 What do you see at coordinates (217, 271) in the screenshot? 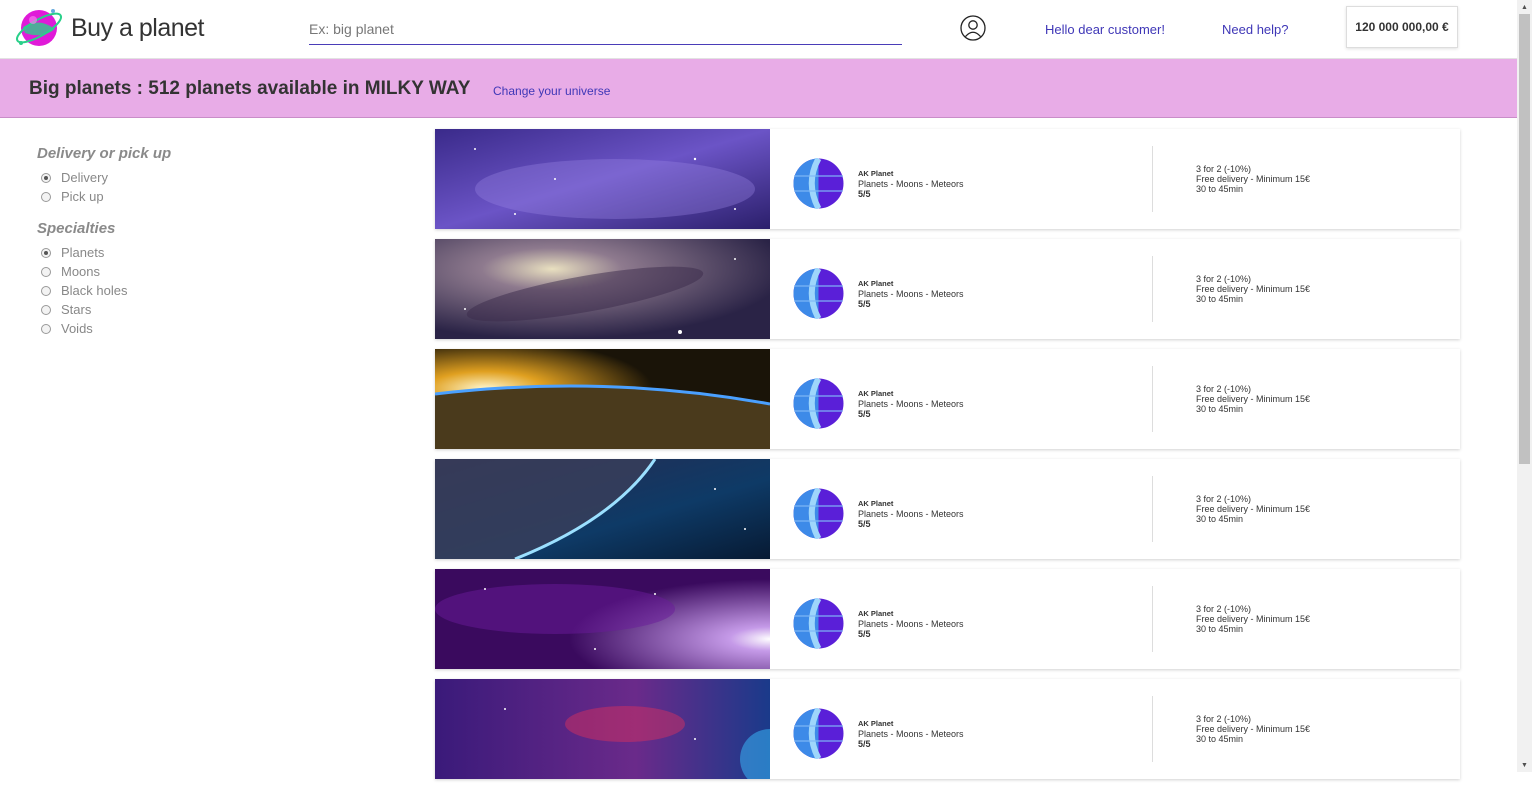
I see `specialty-option-moons: Moons` at bounding box center [217, 271].